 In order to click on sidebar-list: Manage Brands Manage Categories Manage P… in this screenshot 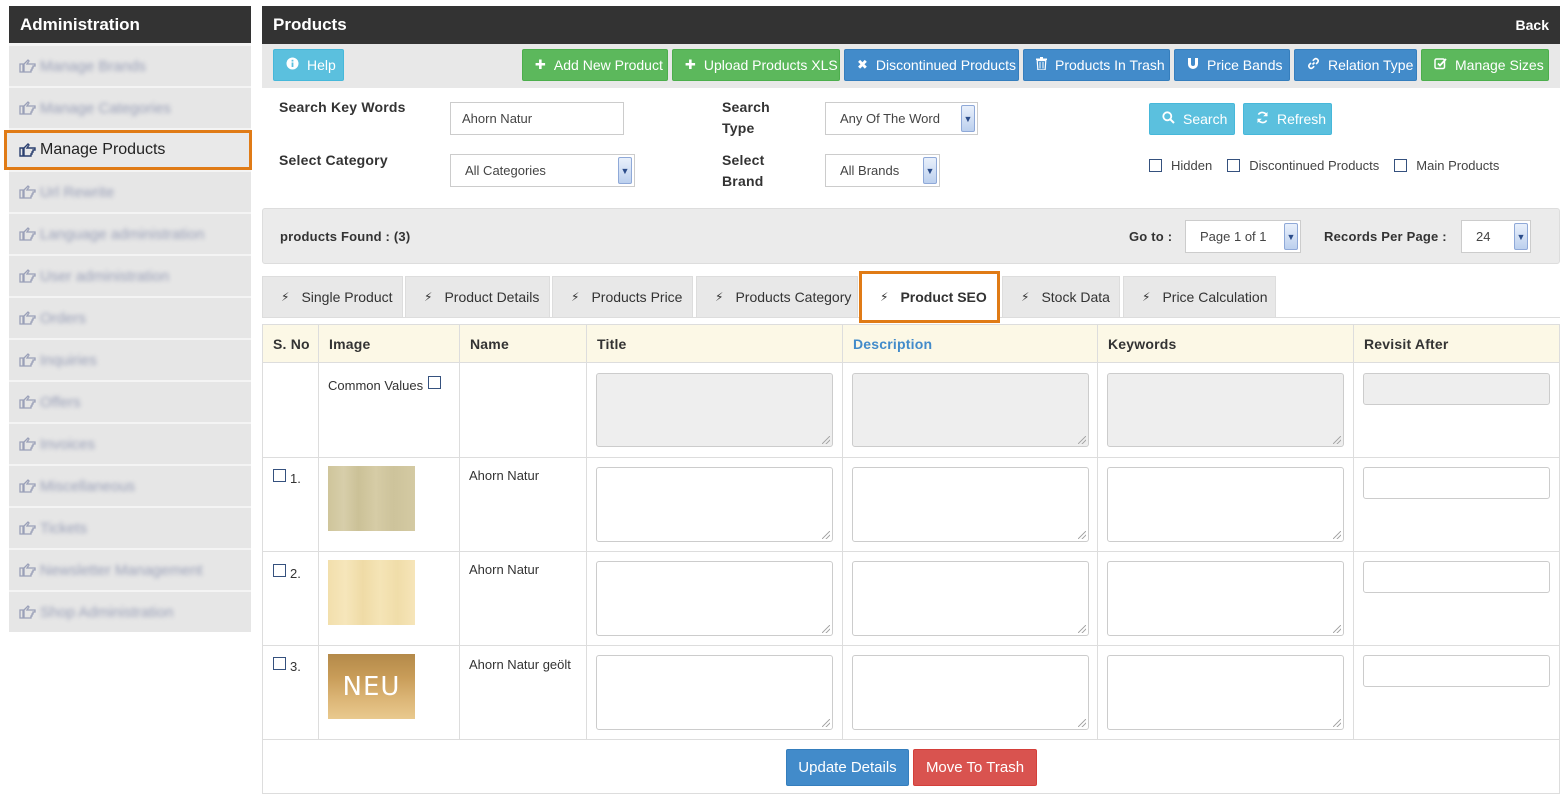, I will do `click(128, 337)`.